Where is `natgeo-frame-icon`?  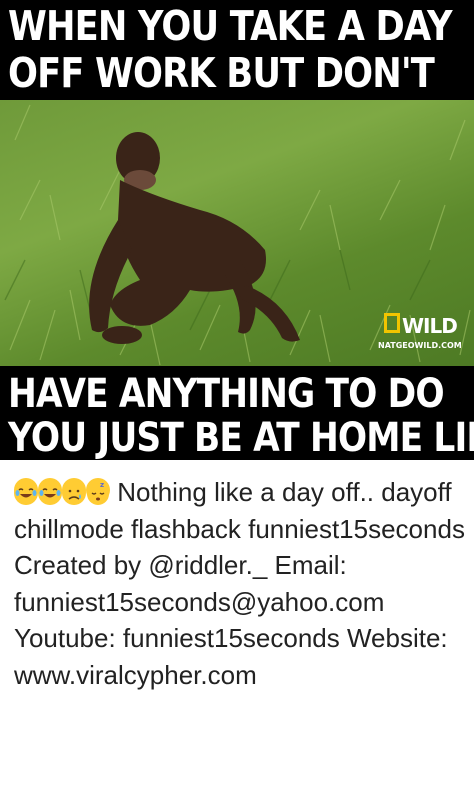 natgeo-frame-icon is located at coordinates (392, 323).